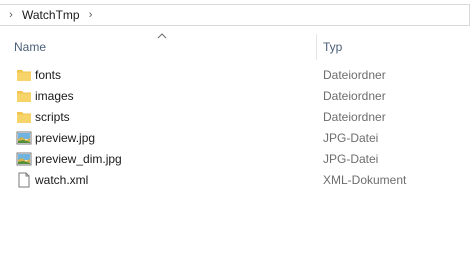 The image size is (475, 264). Describe the element at coordinates (65, 138) in the screenshot. I see `file-name: preview.jpg` at that location.